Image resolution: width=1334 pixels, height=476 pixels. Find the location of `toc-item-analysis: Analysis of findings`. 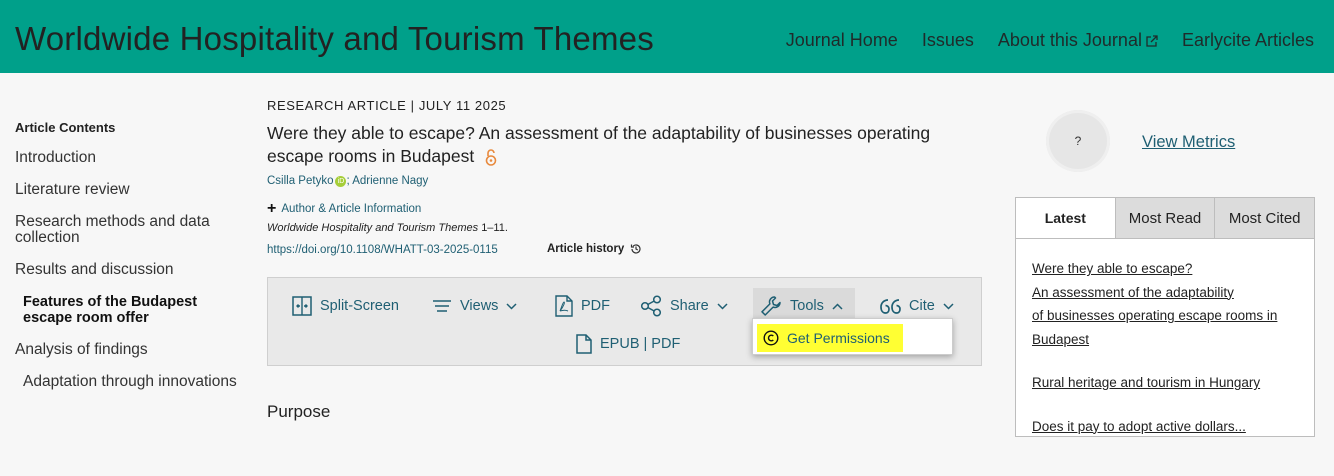

toc-item-analysis: Analysis of findings is located at coordinates (130, 350).